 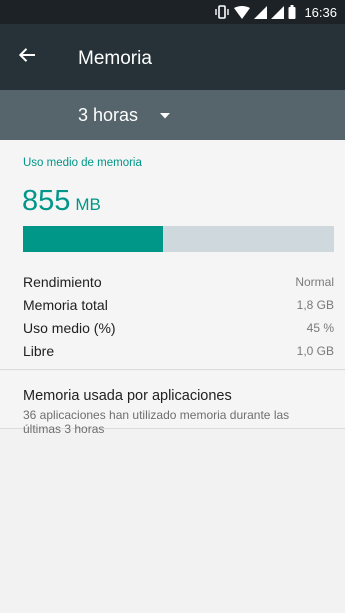 I want to click on battery-icon, so click(x=292, y=12).